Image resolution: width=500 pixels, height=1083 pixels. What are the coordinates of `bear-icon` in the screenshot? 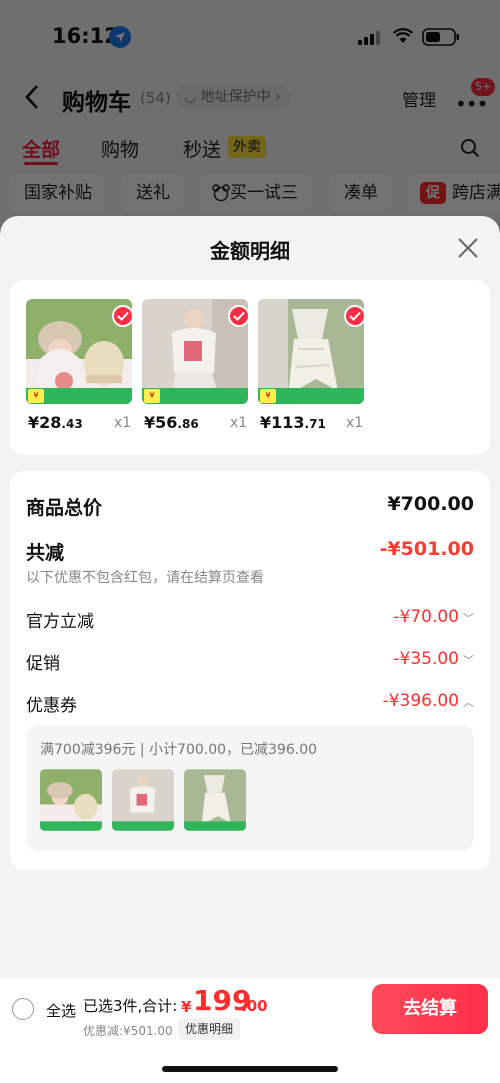 It's located at (221, 193).